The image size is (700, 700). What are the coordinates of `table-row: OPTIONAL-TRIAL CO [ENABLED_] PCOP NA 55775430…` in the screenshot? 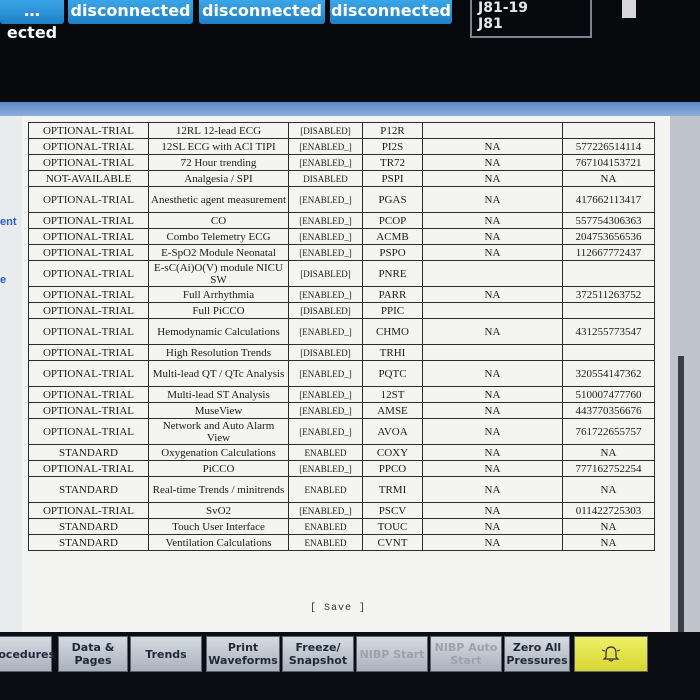 It's located at (341, 220).